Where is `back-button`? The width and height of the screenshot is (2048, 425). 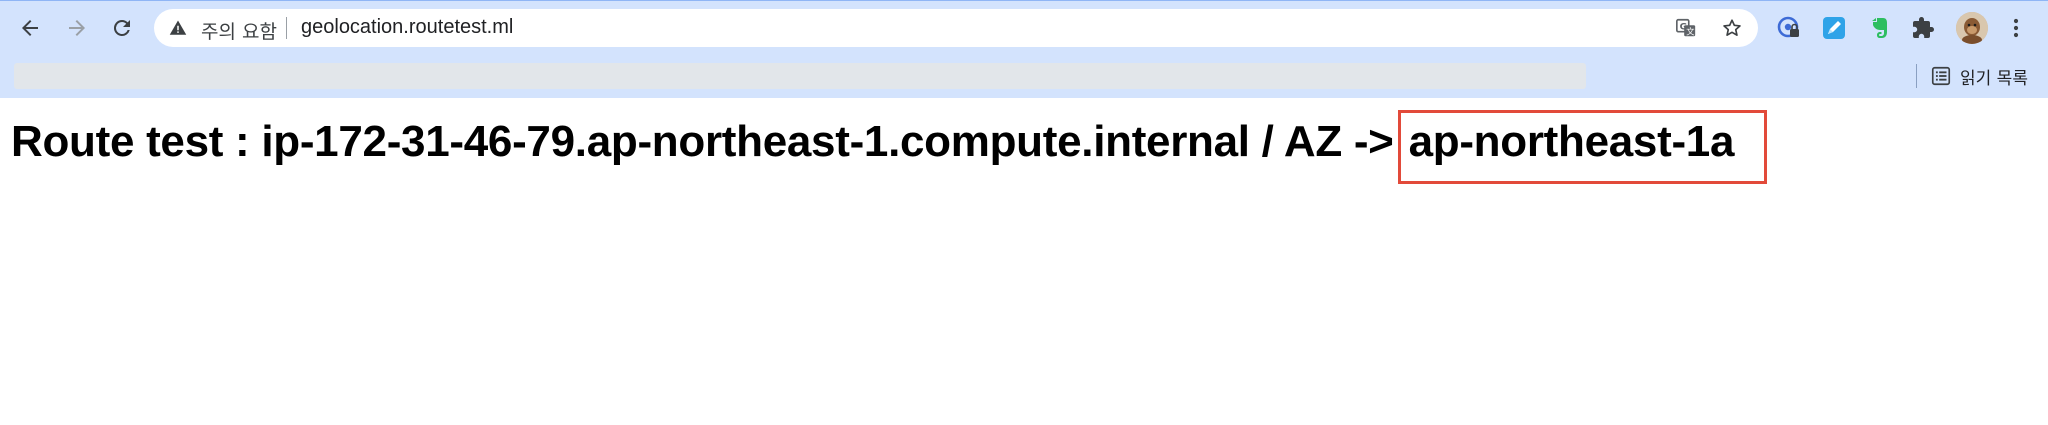 back-button is located at coordinates (30, 28).